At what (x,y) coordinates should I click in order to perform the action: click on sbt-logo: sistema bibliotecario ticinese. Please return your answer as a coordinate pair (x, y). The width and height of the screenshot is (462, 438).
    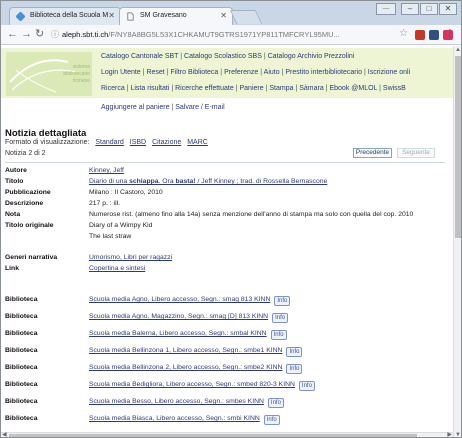
    Looking at the image, I should click on (49, 74).